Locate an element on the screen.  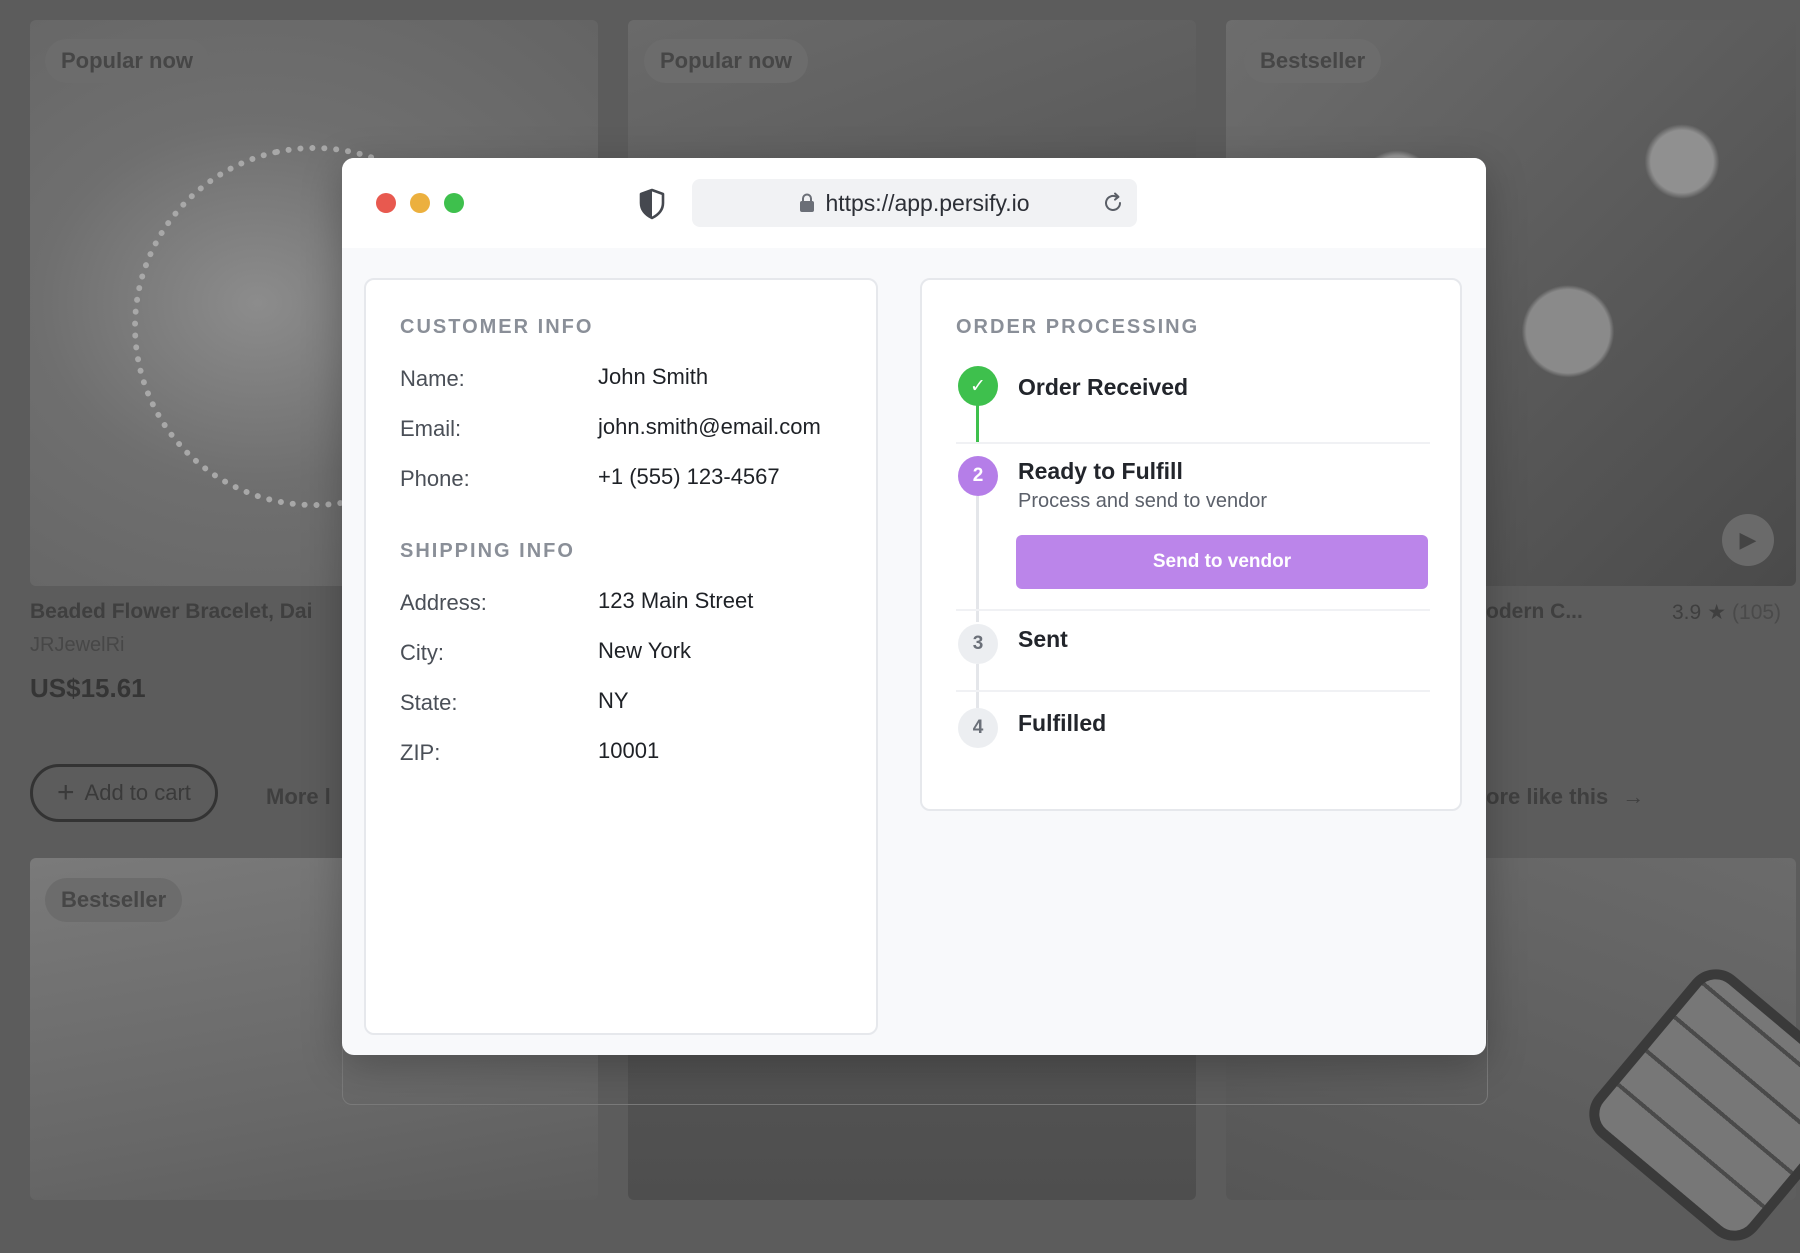
step-4-number: 4 is located at coordinates (978, 728).